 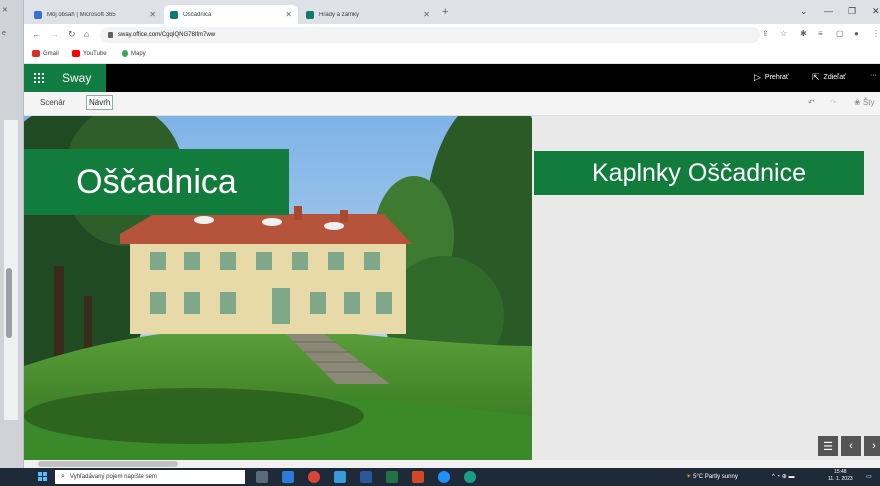 What do you see at coordinates (430, 35) in the screenshot?
I see `address-bar: sway.office.com/CgqIQNG78Ifm7ww` at bounding box center [430, 35].